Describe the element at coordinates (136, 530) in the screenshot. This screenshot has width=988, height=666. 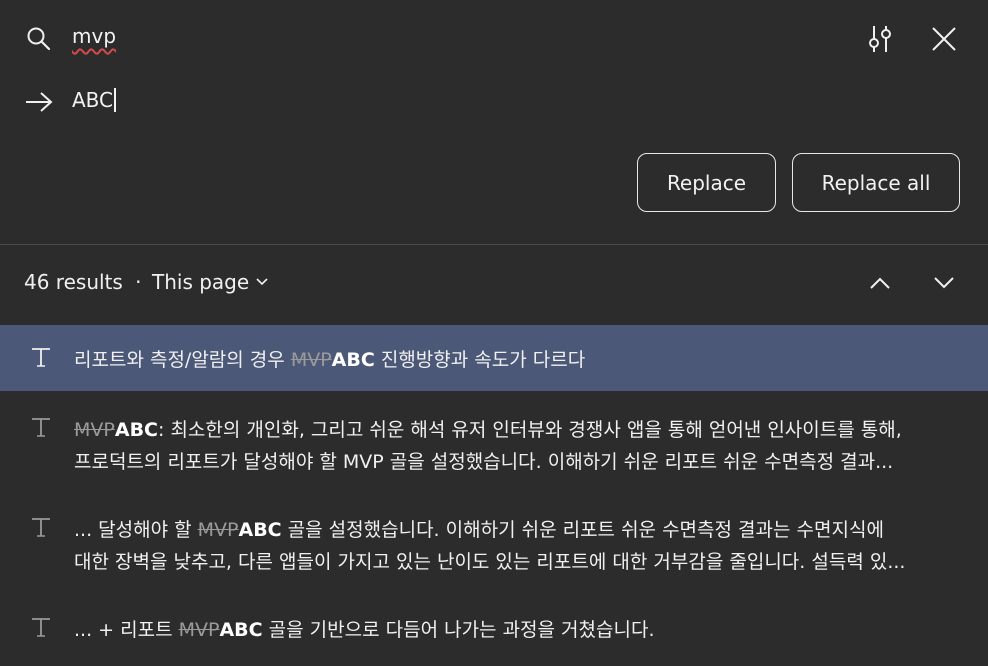
I see `context-text: ... 달성해야 할` at that location.